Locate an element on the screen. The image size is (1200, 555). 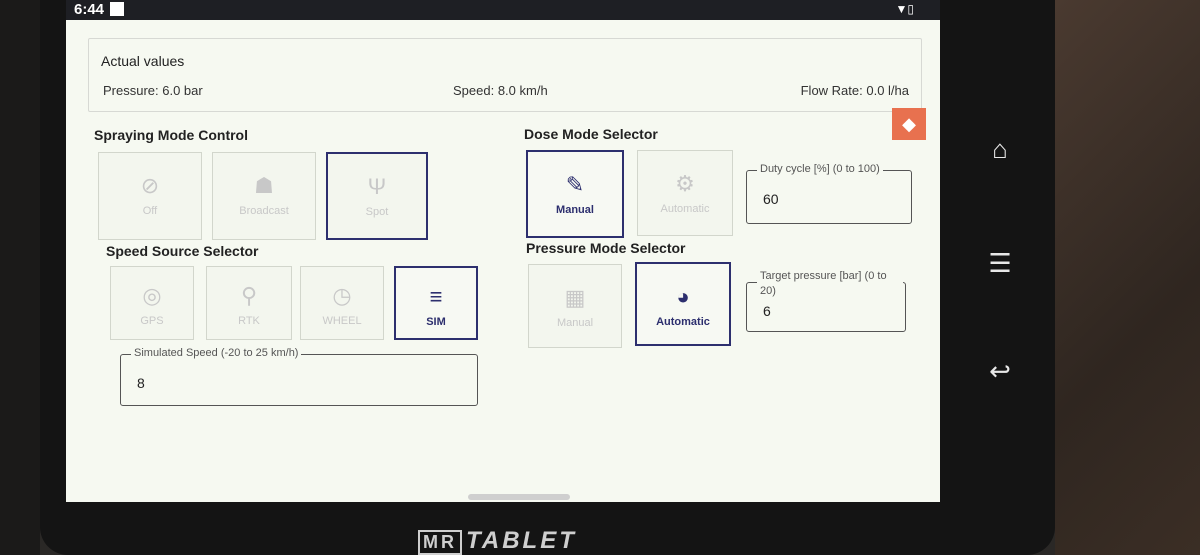
manual-gauge-icon: ▦ is located at coordinates (575, 297).